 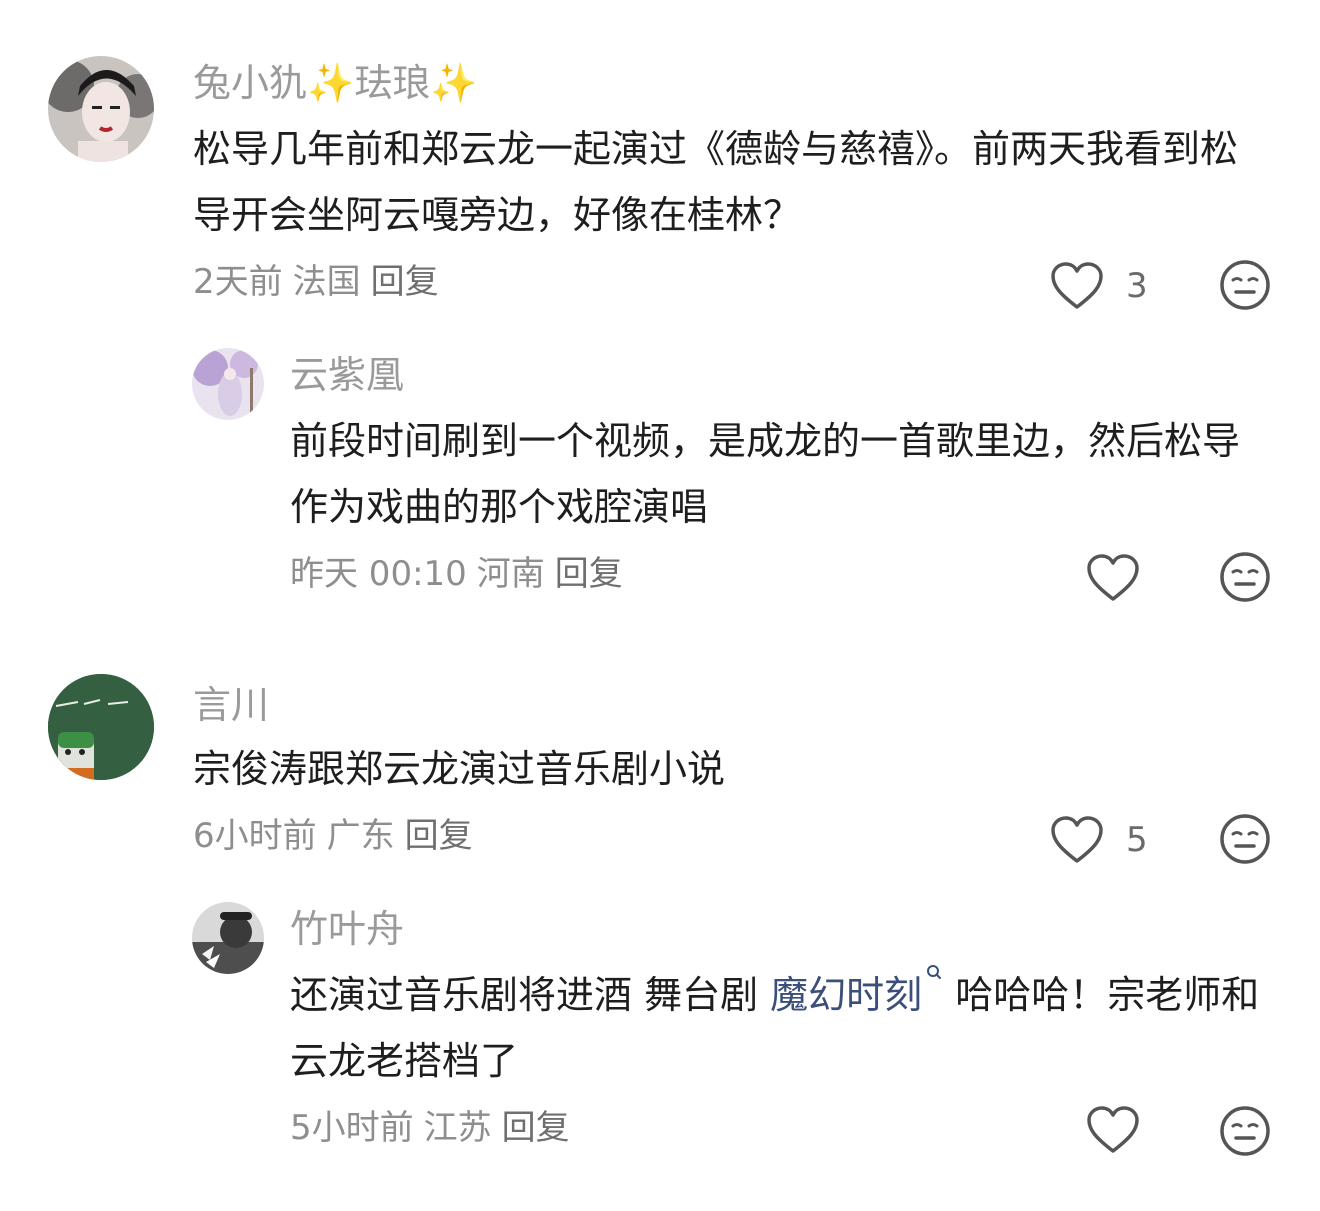 I want to click on like-count: 3, so click(x=1137, y=286).